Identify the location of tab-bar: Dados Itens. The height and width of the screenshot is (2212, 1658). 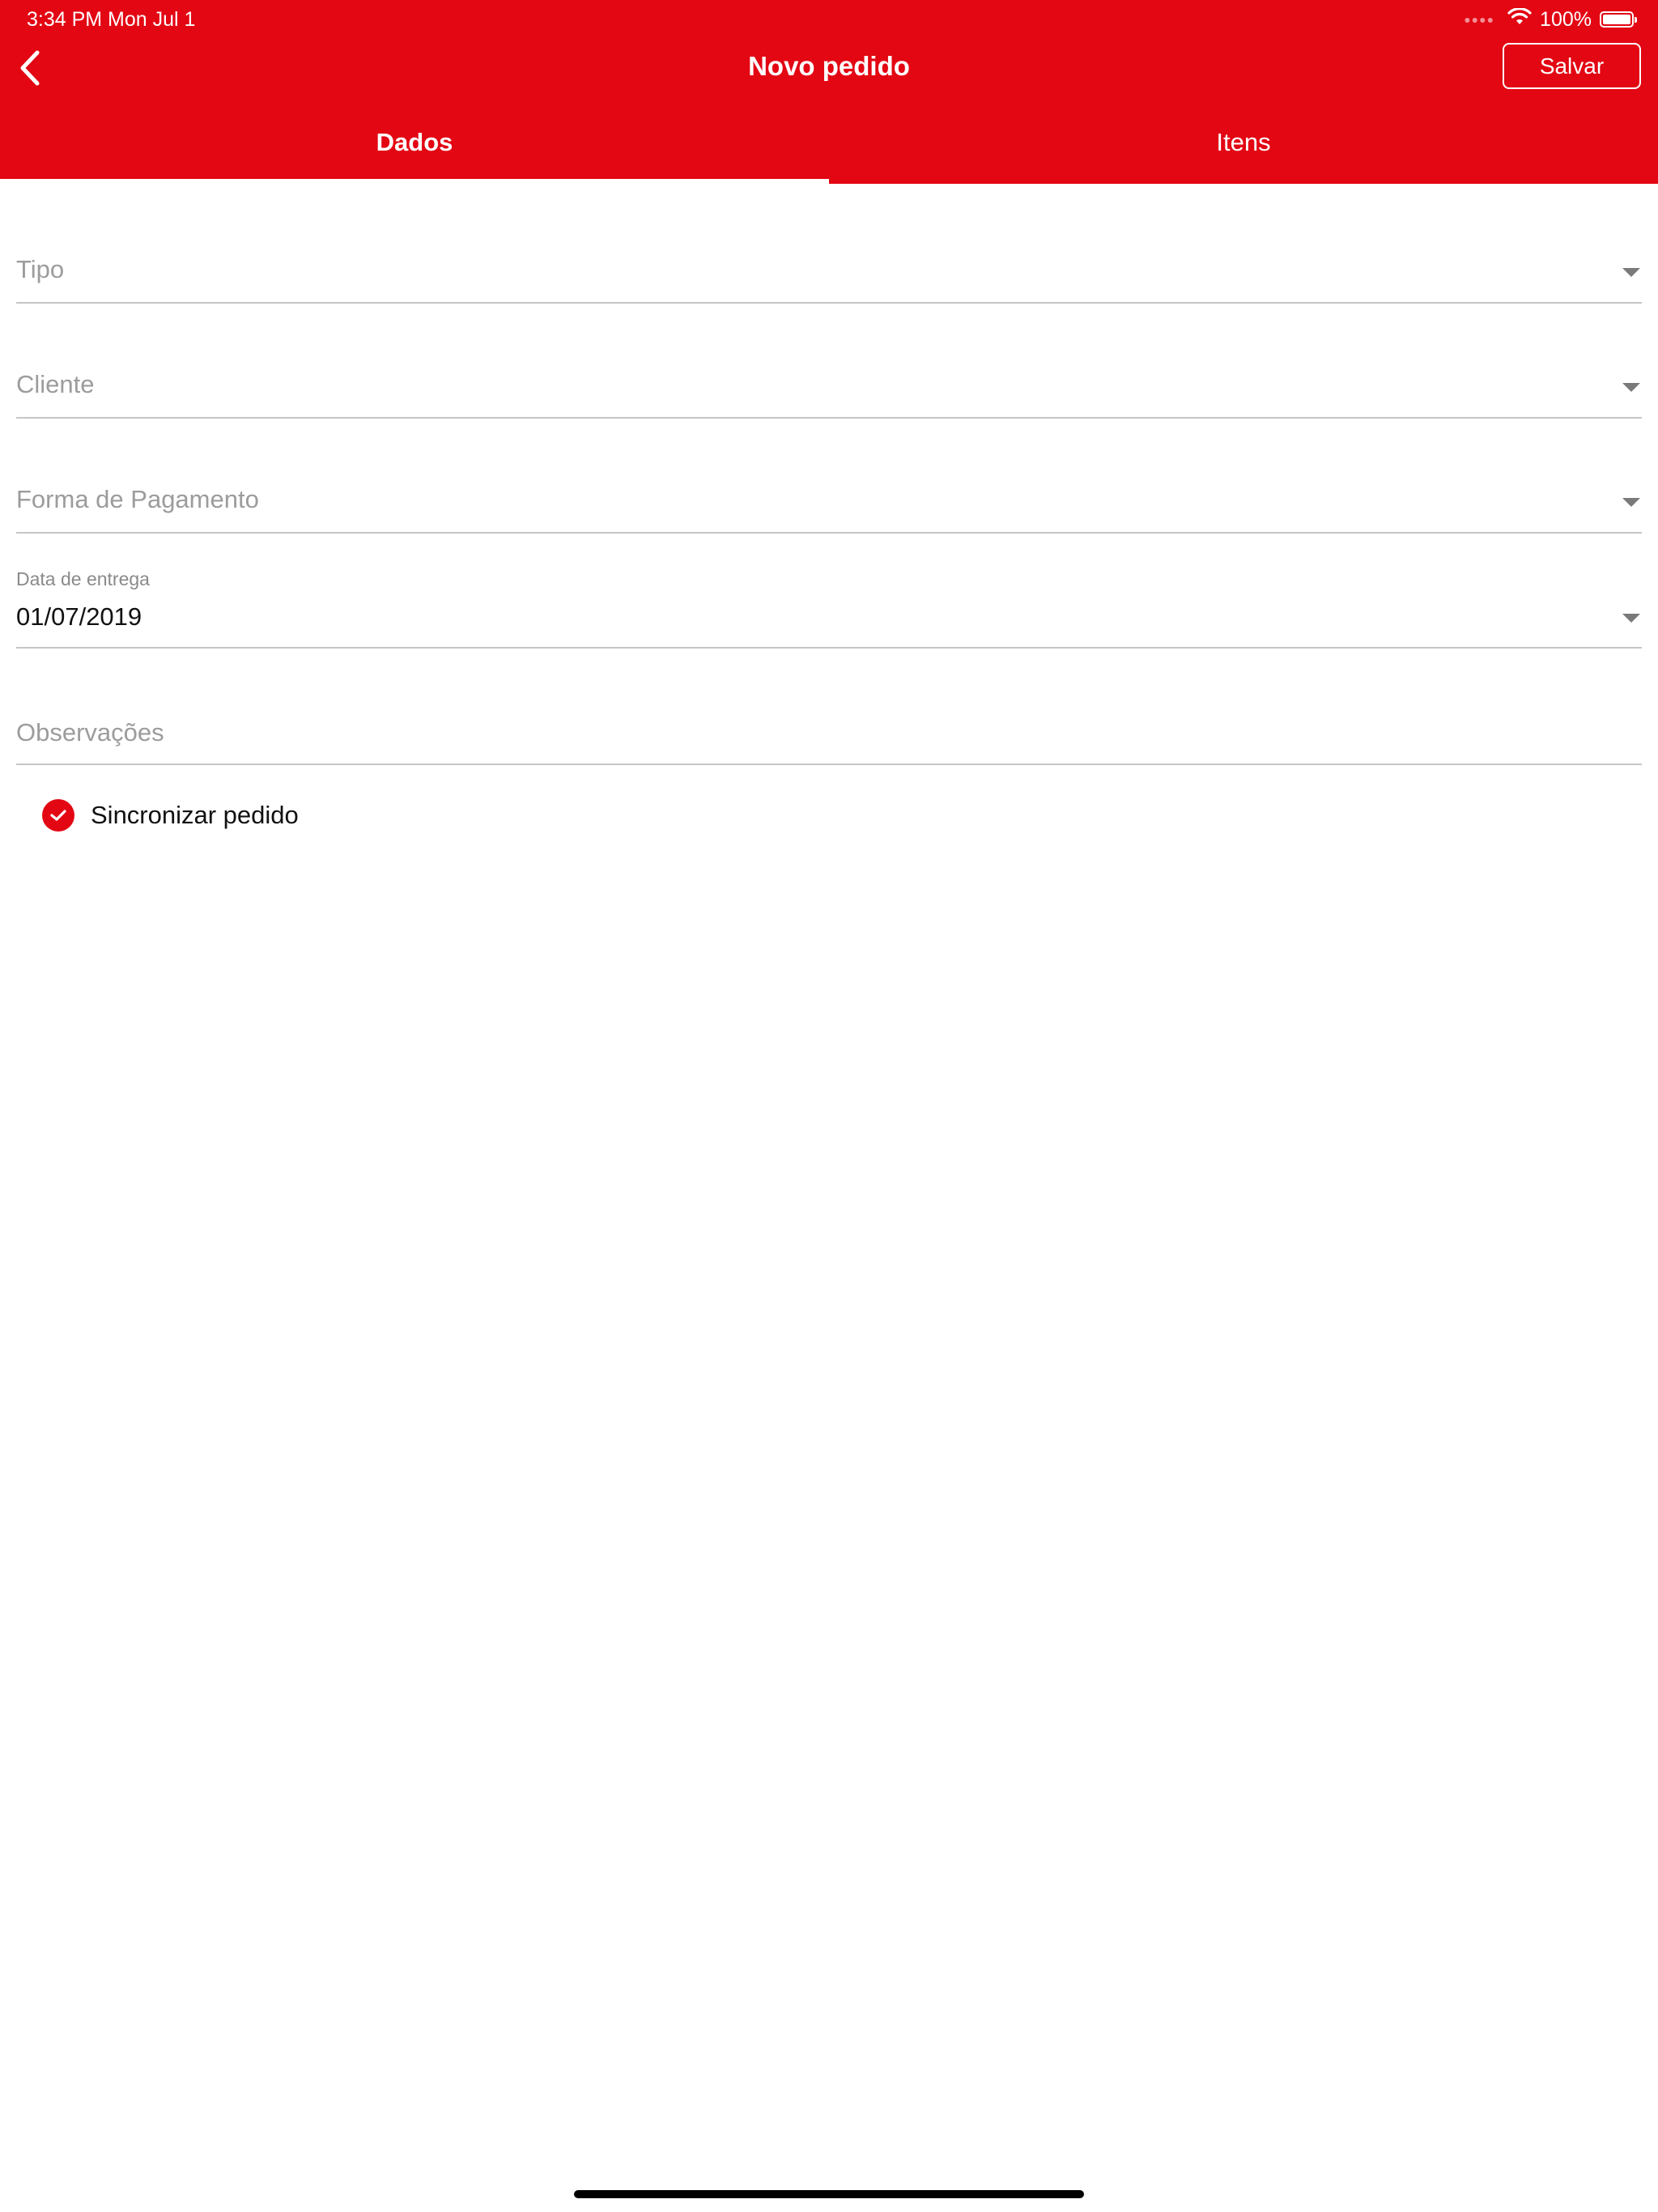
(829, 152).